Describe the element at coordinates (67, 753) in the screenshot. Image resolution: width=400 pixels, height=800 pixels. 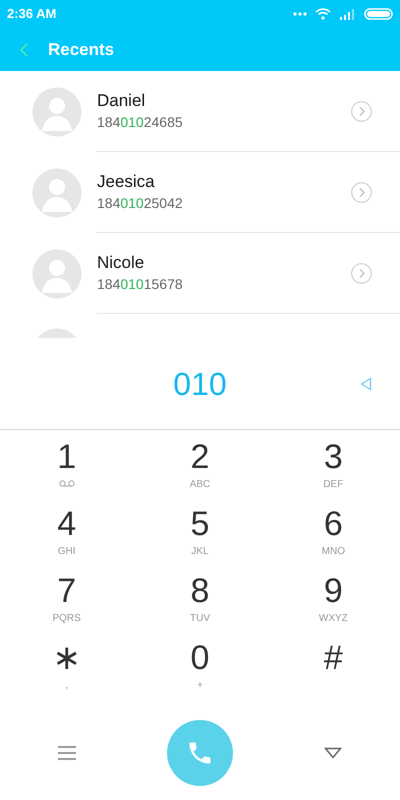
I see `menu-icon` at that location.